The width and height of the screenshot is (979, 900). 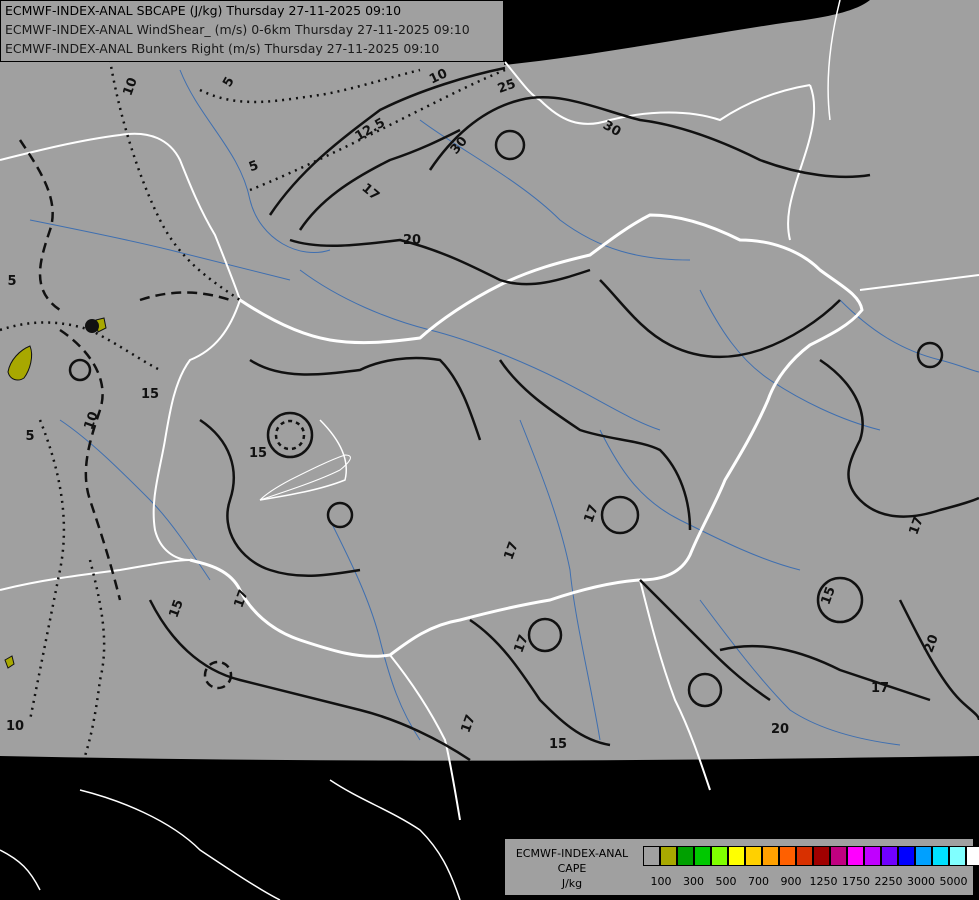 I want to click on legend-tick-label: 2250, so click(x=888, y=881).